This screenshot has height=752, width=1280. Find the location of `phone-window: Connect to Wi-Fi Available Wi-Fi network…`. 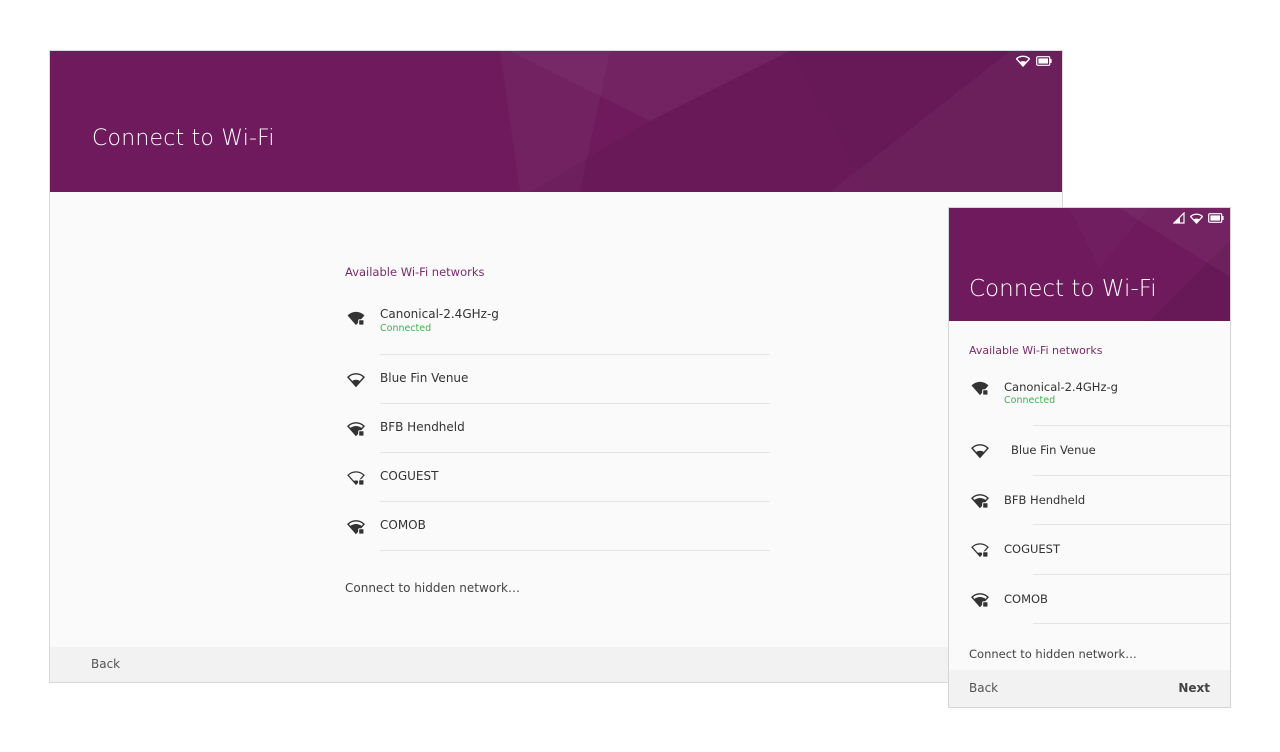

phone-window: Connect to Wi-Fi Available Wi-Fi network… is located at coordinates (1089, 457).